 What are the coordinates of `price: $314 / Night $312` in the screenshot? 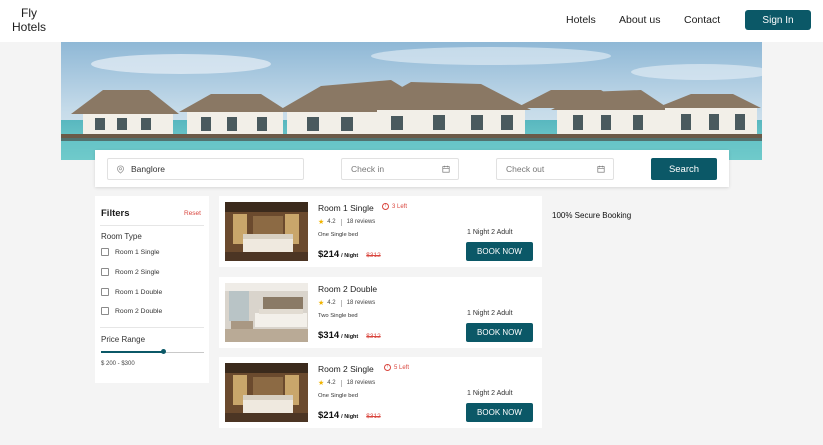 It's located at (349, 335).